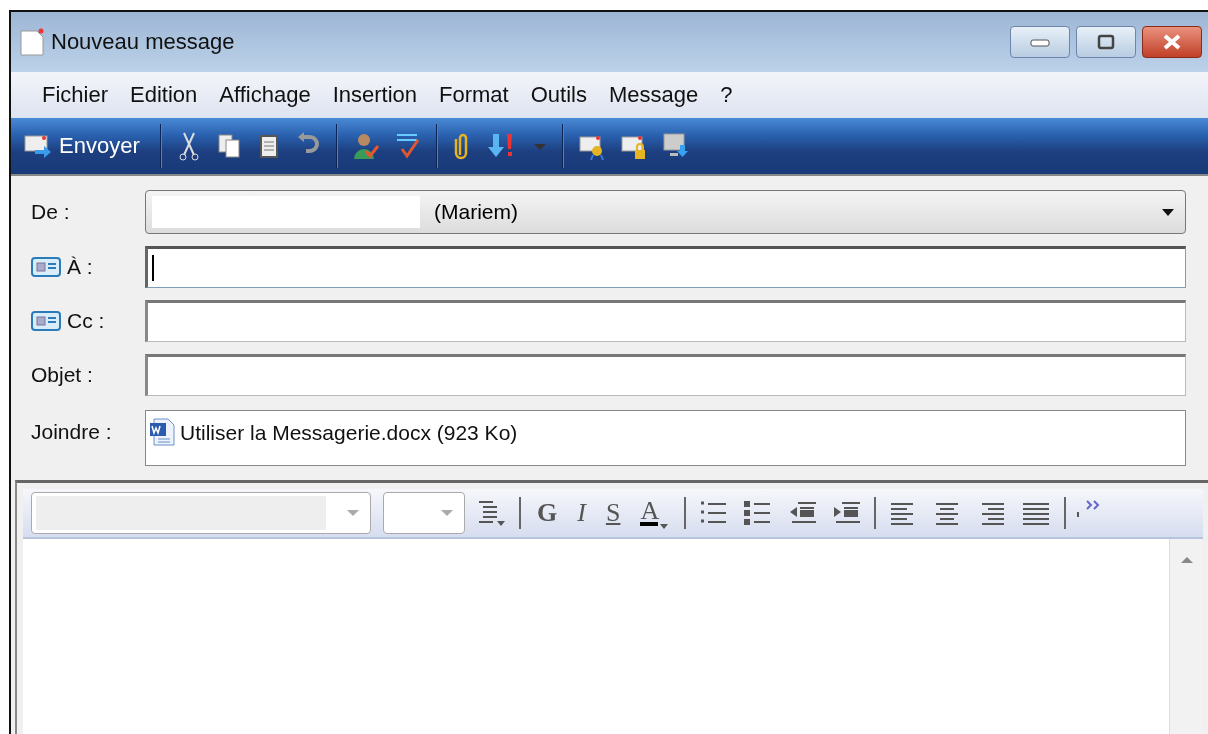  What do you see at coordinates (653, 95) in the screenshot?
I see `menu-item: Message` at bounding box center [653, 95].